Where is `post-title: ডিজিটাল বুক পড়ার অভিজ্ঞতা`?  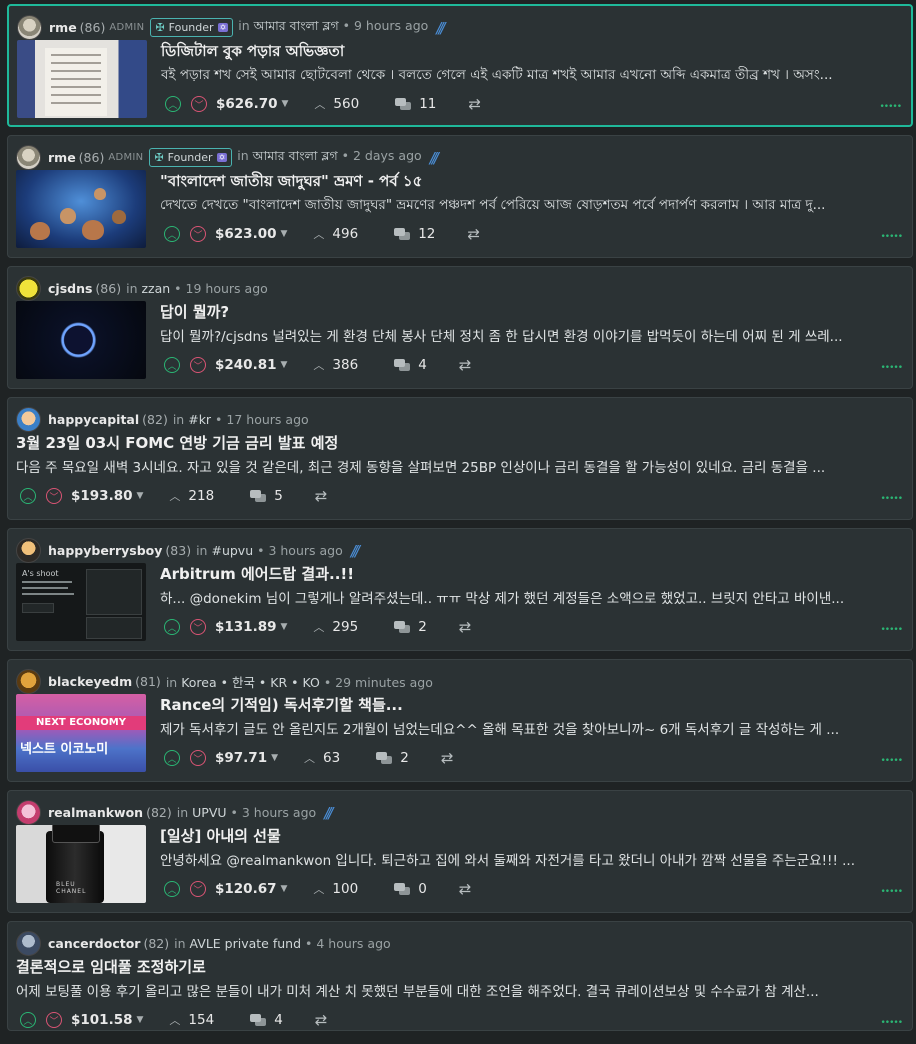 post-title: ডিজিটাল বুক পড়ার অভিজ্ঞতা is located at coordinates (252, 52).